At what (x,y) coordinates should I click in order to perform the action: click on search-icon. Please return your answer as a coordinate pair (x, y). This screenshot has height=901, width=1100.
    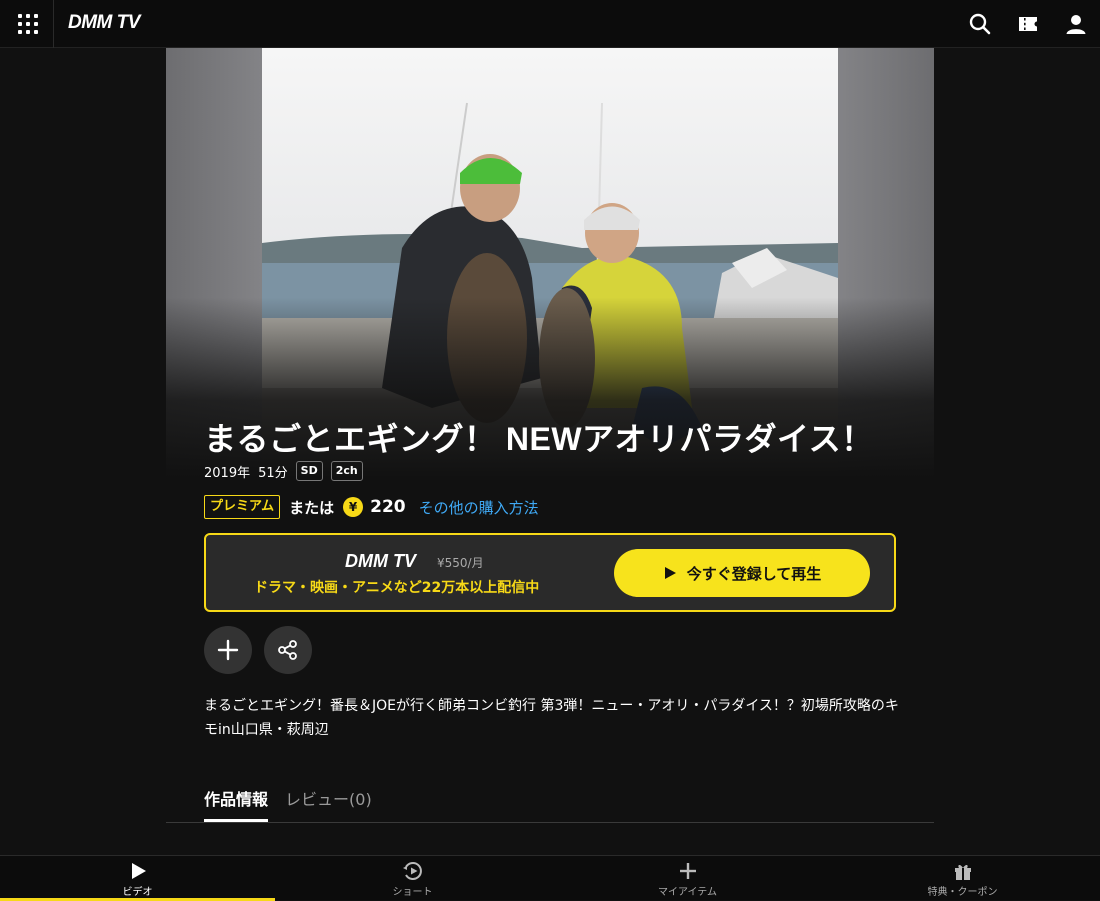
    Looking at the image, I should click on (980, 24).